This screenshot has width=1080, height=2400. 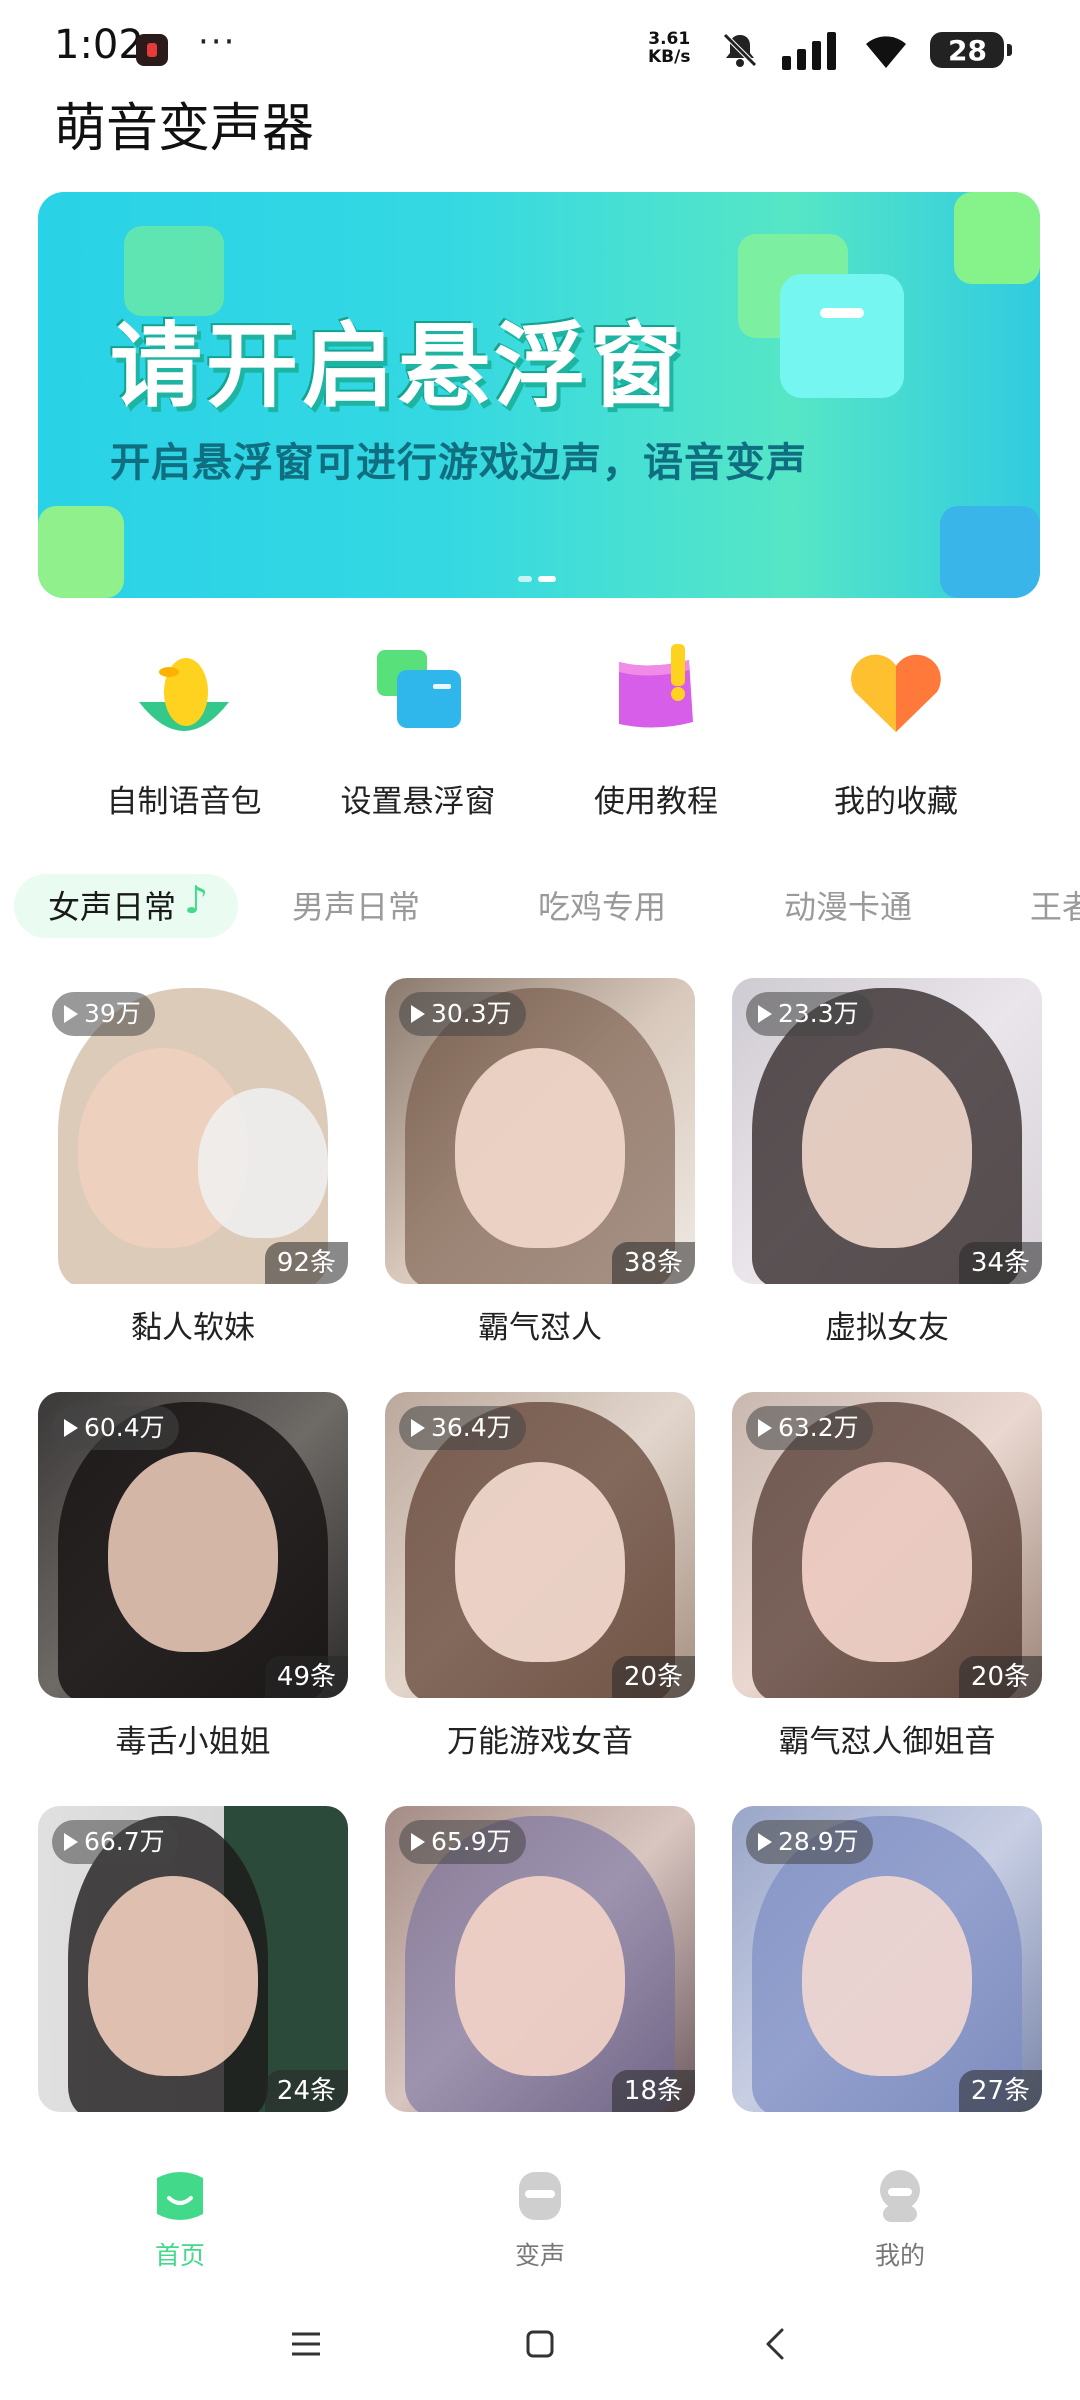 I want to click on voice-pack-card: 60.4万 49条 毒舌小姐姐, so click(x=193, y=1576).